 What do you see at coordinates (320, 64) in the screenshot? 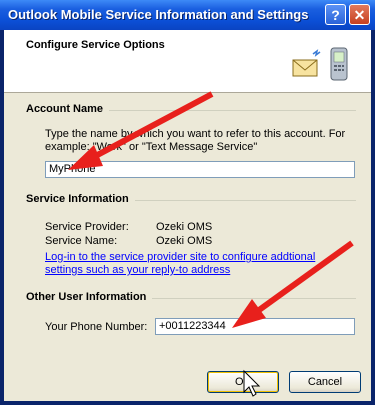
I see `mail-phone-icon` at bounding box center [320, 64].